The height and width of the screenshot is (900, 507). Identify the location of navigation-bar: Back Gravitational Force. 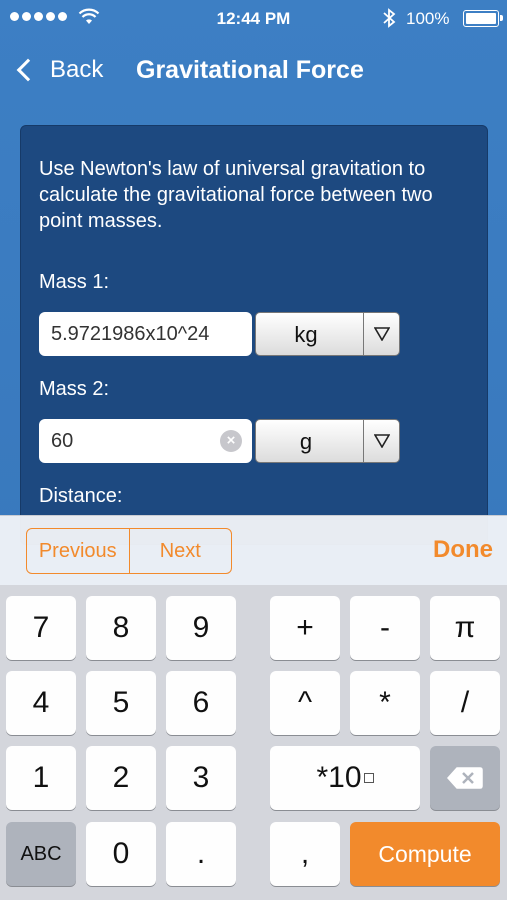
(253, 69).